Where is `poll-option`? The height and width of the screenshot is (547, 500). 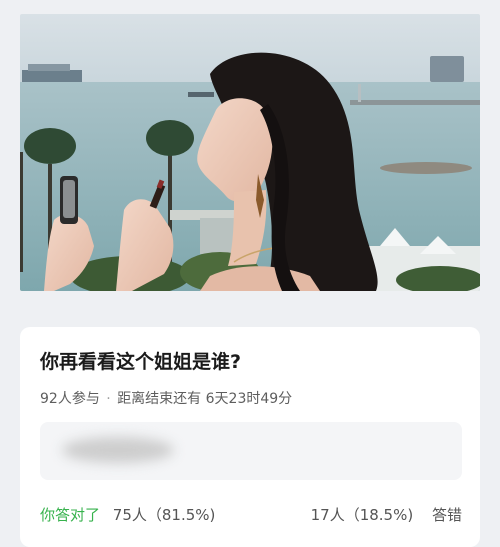
poll-option is located at coordinates (251, 451).